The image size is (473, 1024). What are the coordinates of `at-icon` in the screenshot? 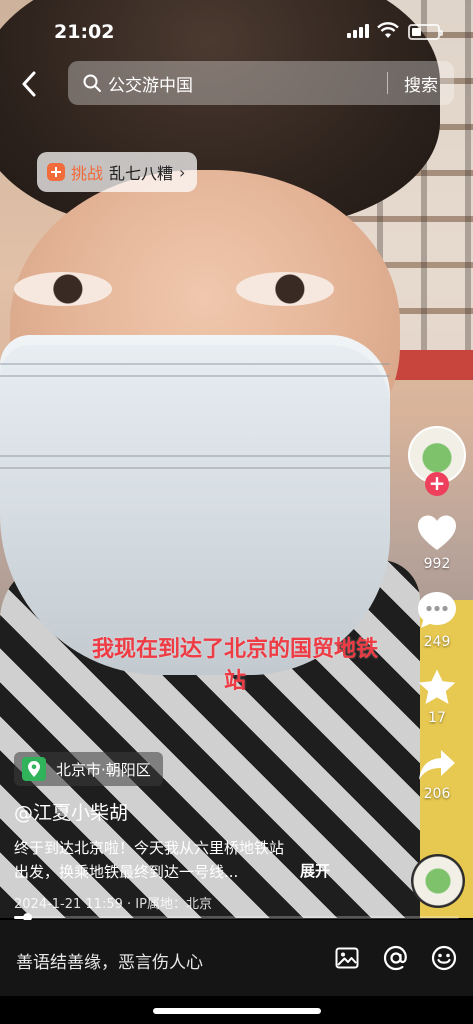 It's located at (395, 958).